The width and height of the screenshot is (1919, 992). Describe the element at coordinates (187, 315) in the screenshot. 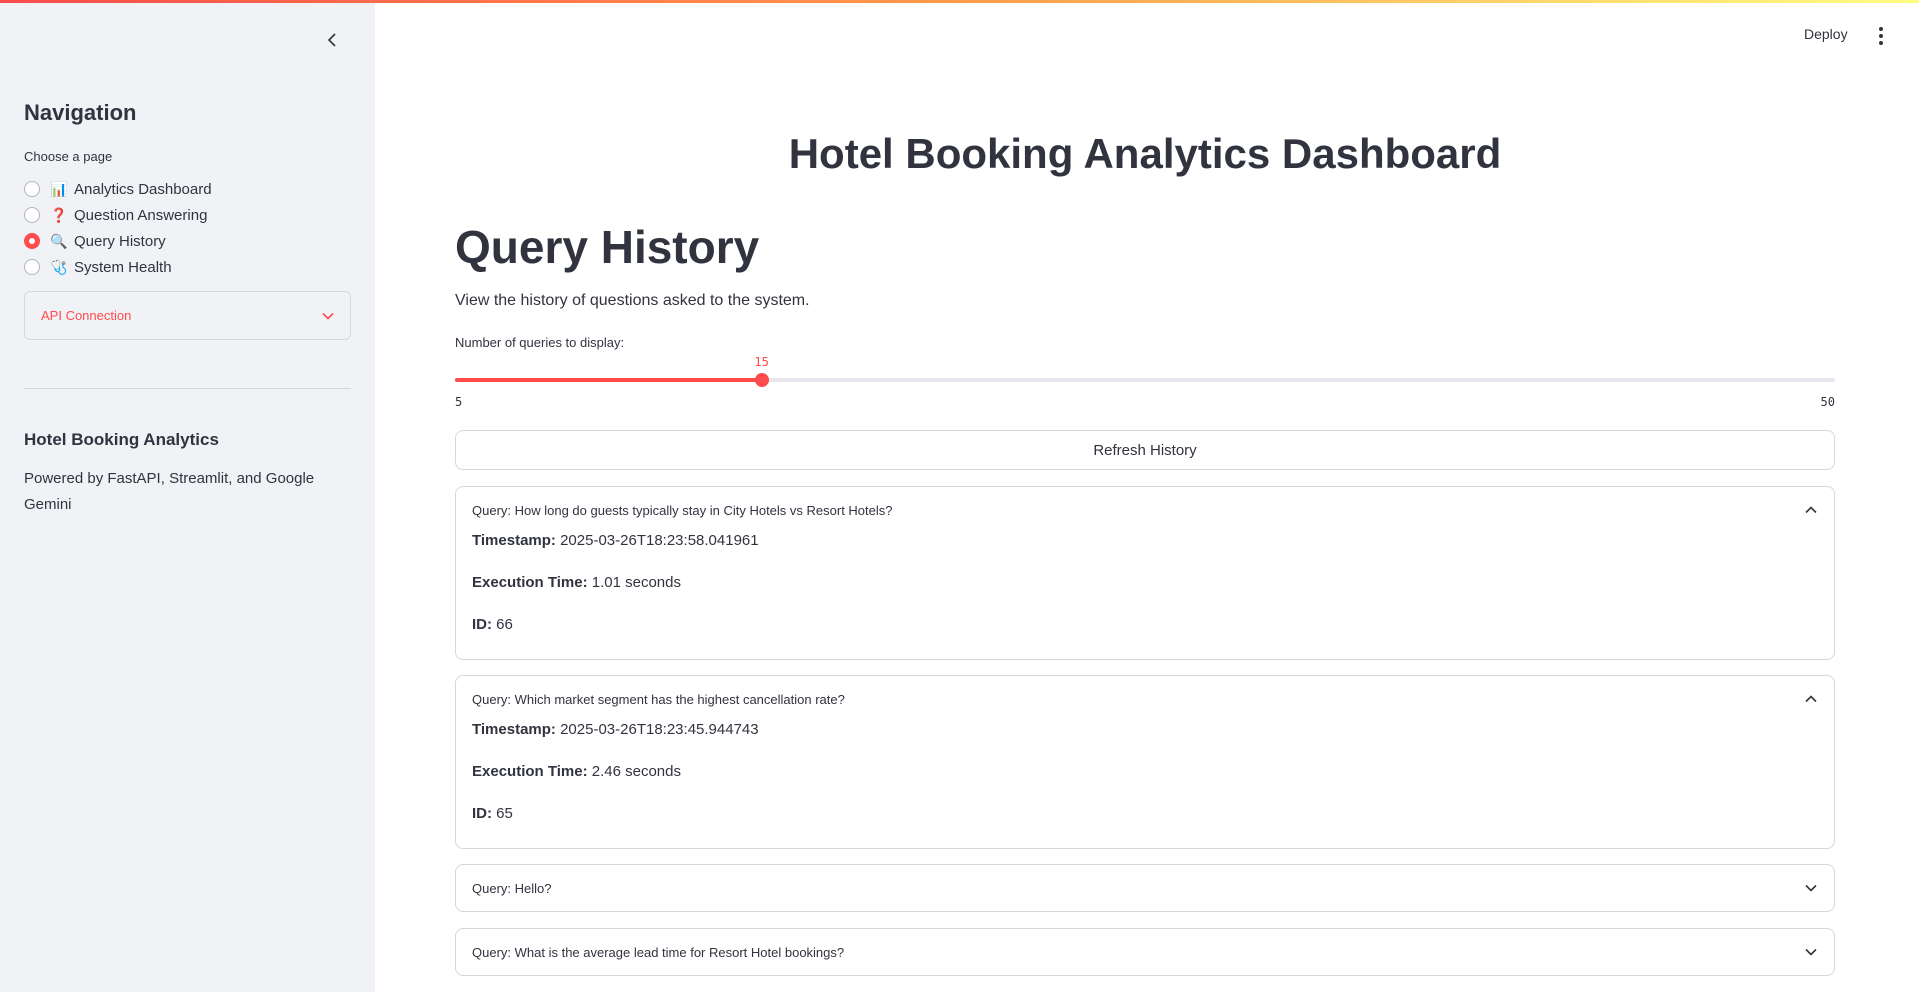

I see `api-connection-expander: API Connection` at that location.